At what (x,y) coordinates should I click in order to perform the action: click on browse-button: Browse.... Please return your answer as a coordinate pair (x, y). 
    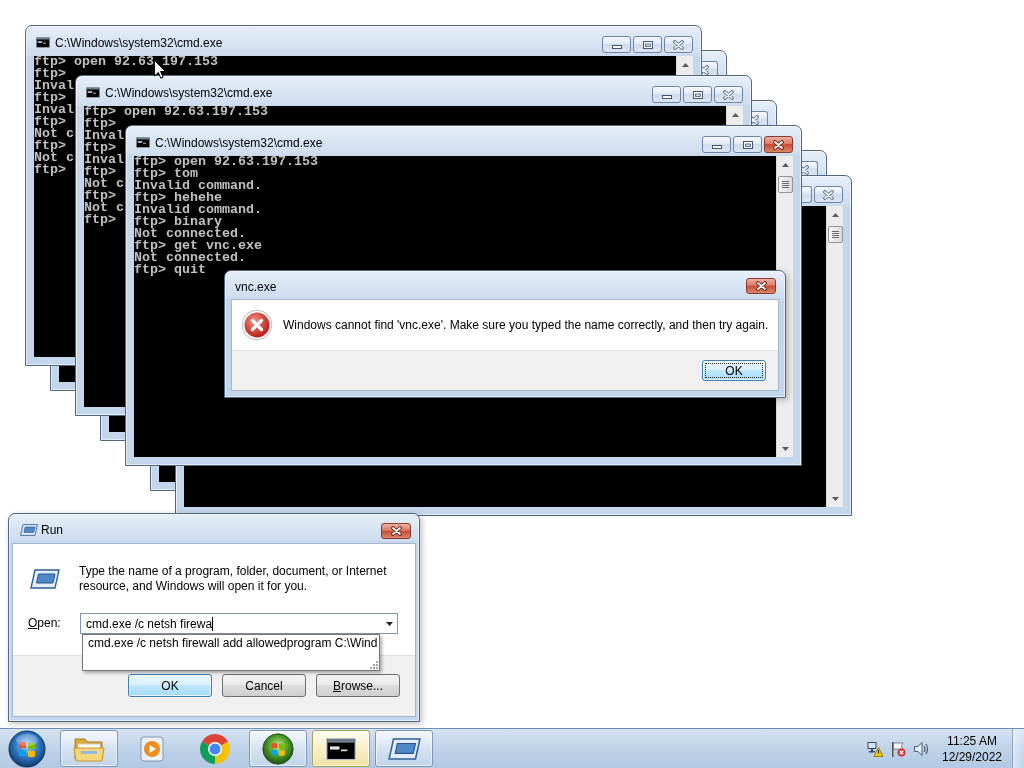
    Looking at the image, I should click on (358, 685).